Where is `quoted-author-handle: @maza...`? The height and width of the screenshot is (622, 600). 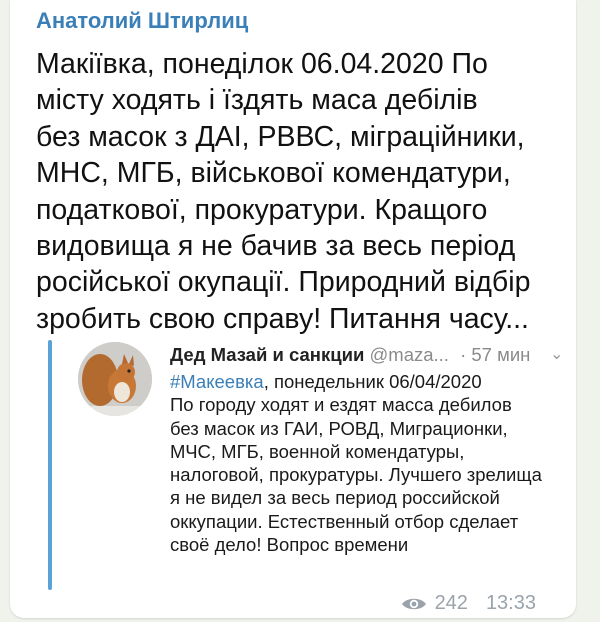 quoted-author-handle: @maza... is located at coordinates (409, 354).